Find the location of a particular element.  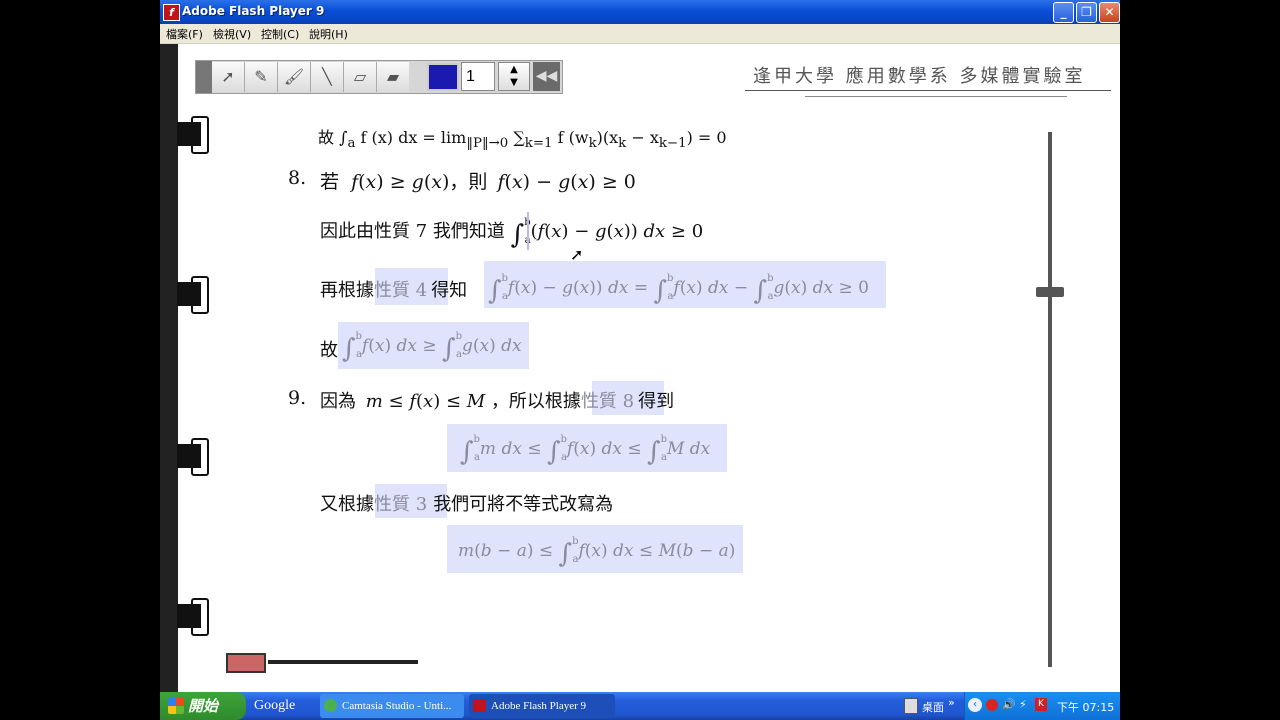

pencil-icon: ✎ is located at coordinates (261, 77).